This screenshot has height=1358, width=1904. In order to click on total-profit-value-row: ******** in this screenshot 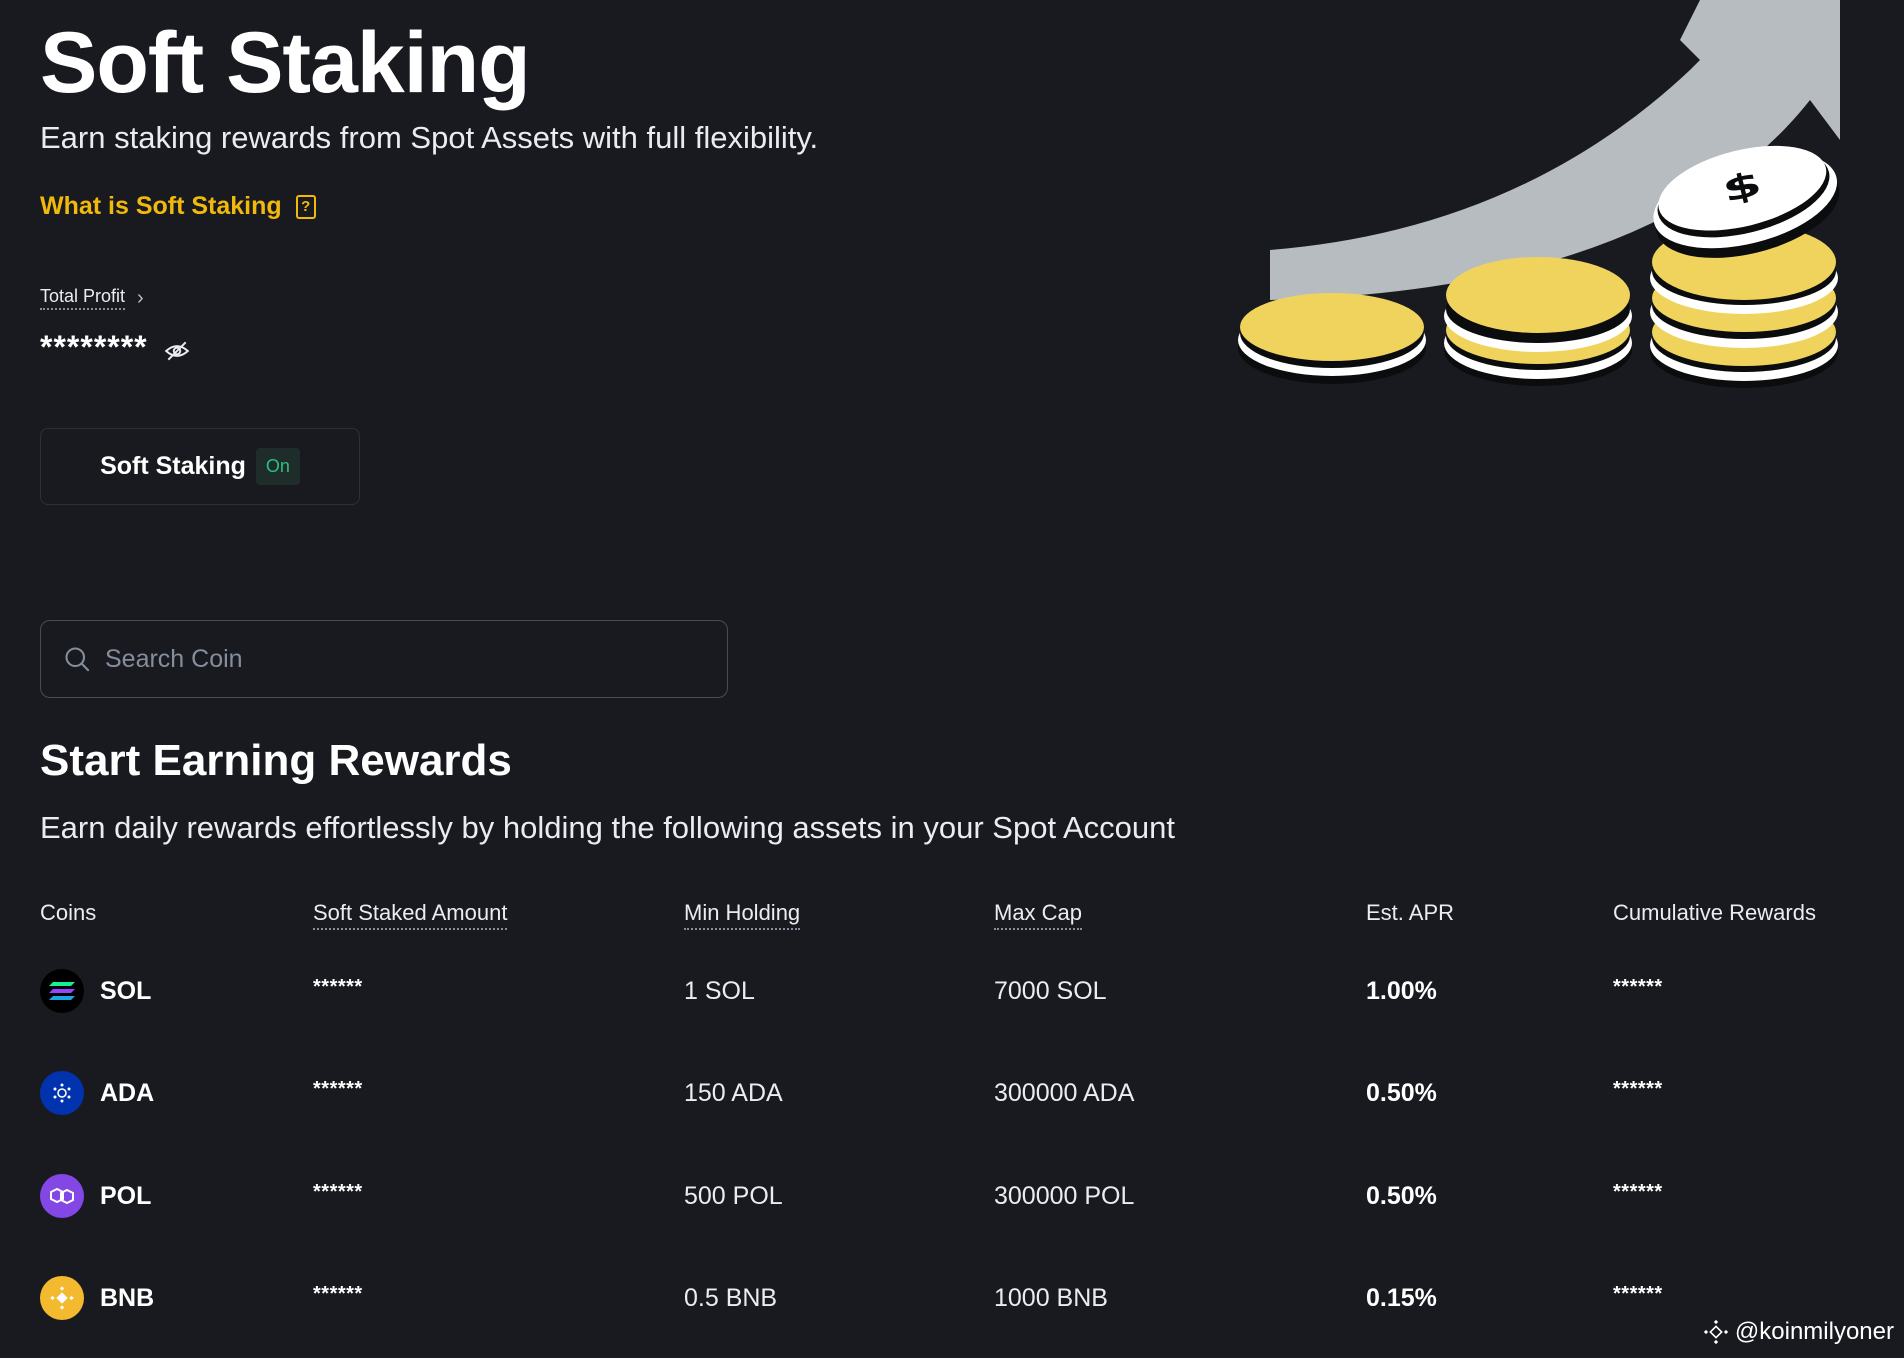, I will do `click(115, 347)`.